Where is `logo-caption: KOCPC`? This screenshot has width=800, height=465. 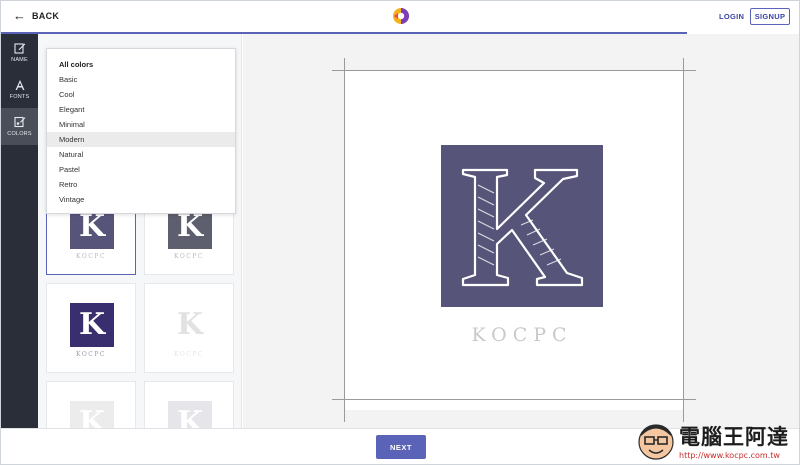
logo-caption: KOCPC is located at coordinates (522, 335).